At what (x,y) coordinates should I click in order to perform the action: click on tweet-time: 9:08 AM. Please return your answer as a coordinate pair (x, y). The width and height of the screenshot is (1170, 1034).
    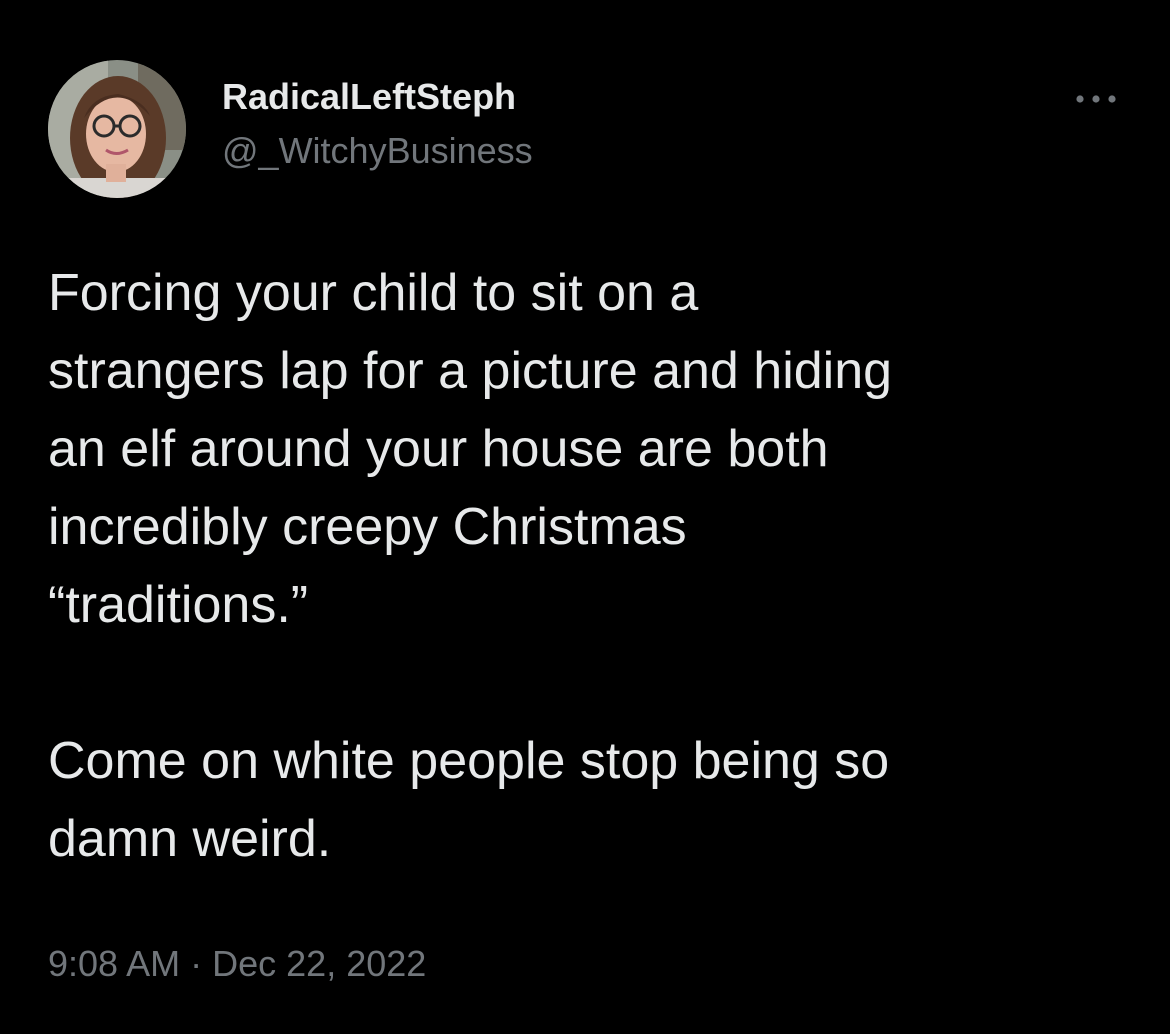
    Looking at the image, I should click on (114, 963).